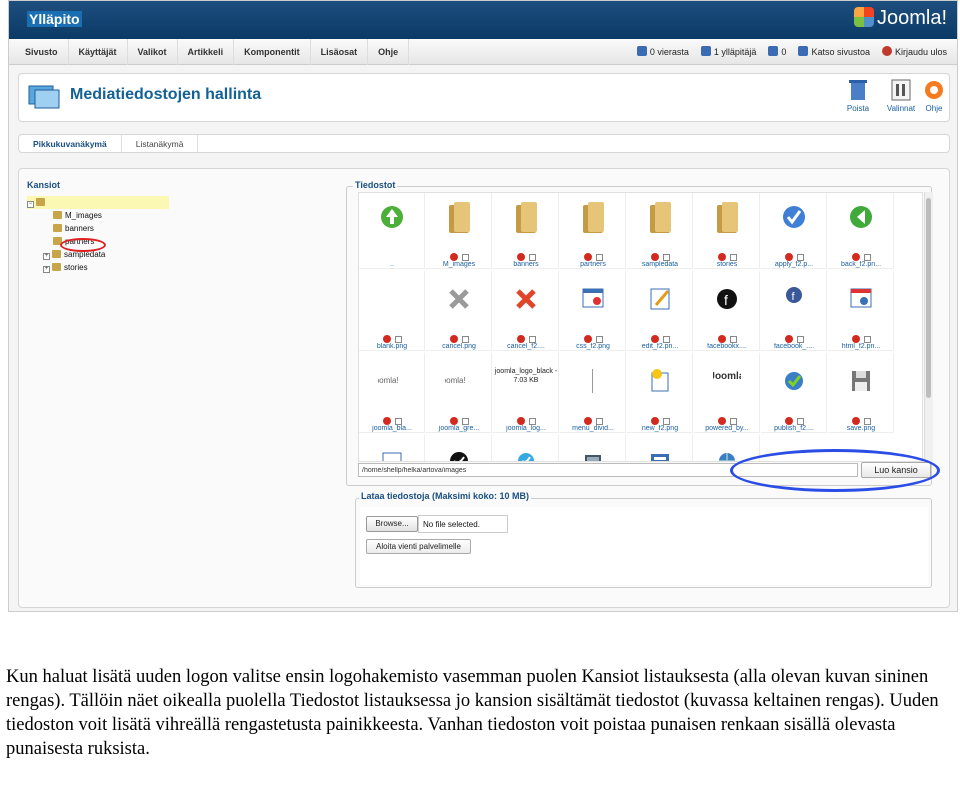  I want to click on folder-item: partners, so click(593, 231).